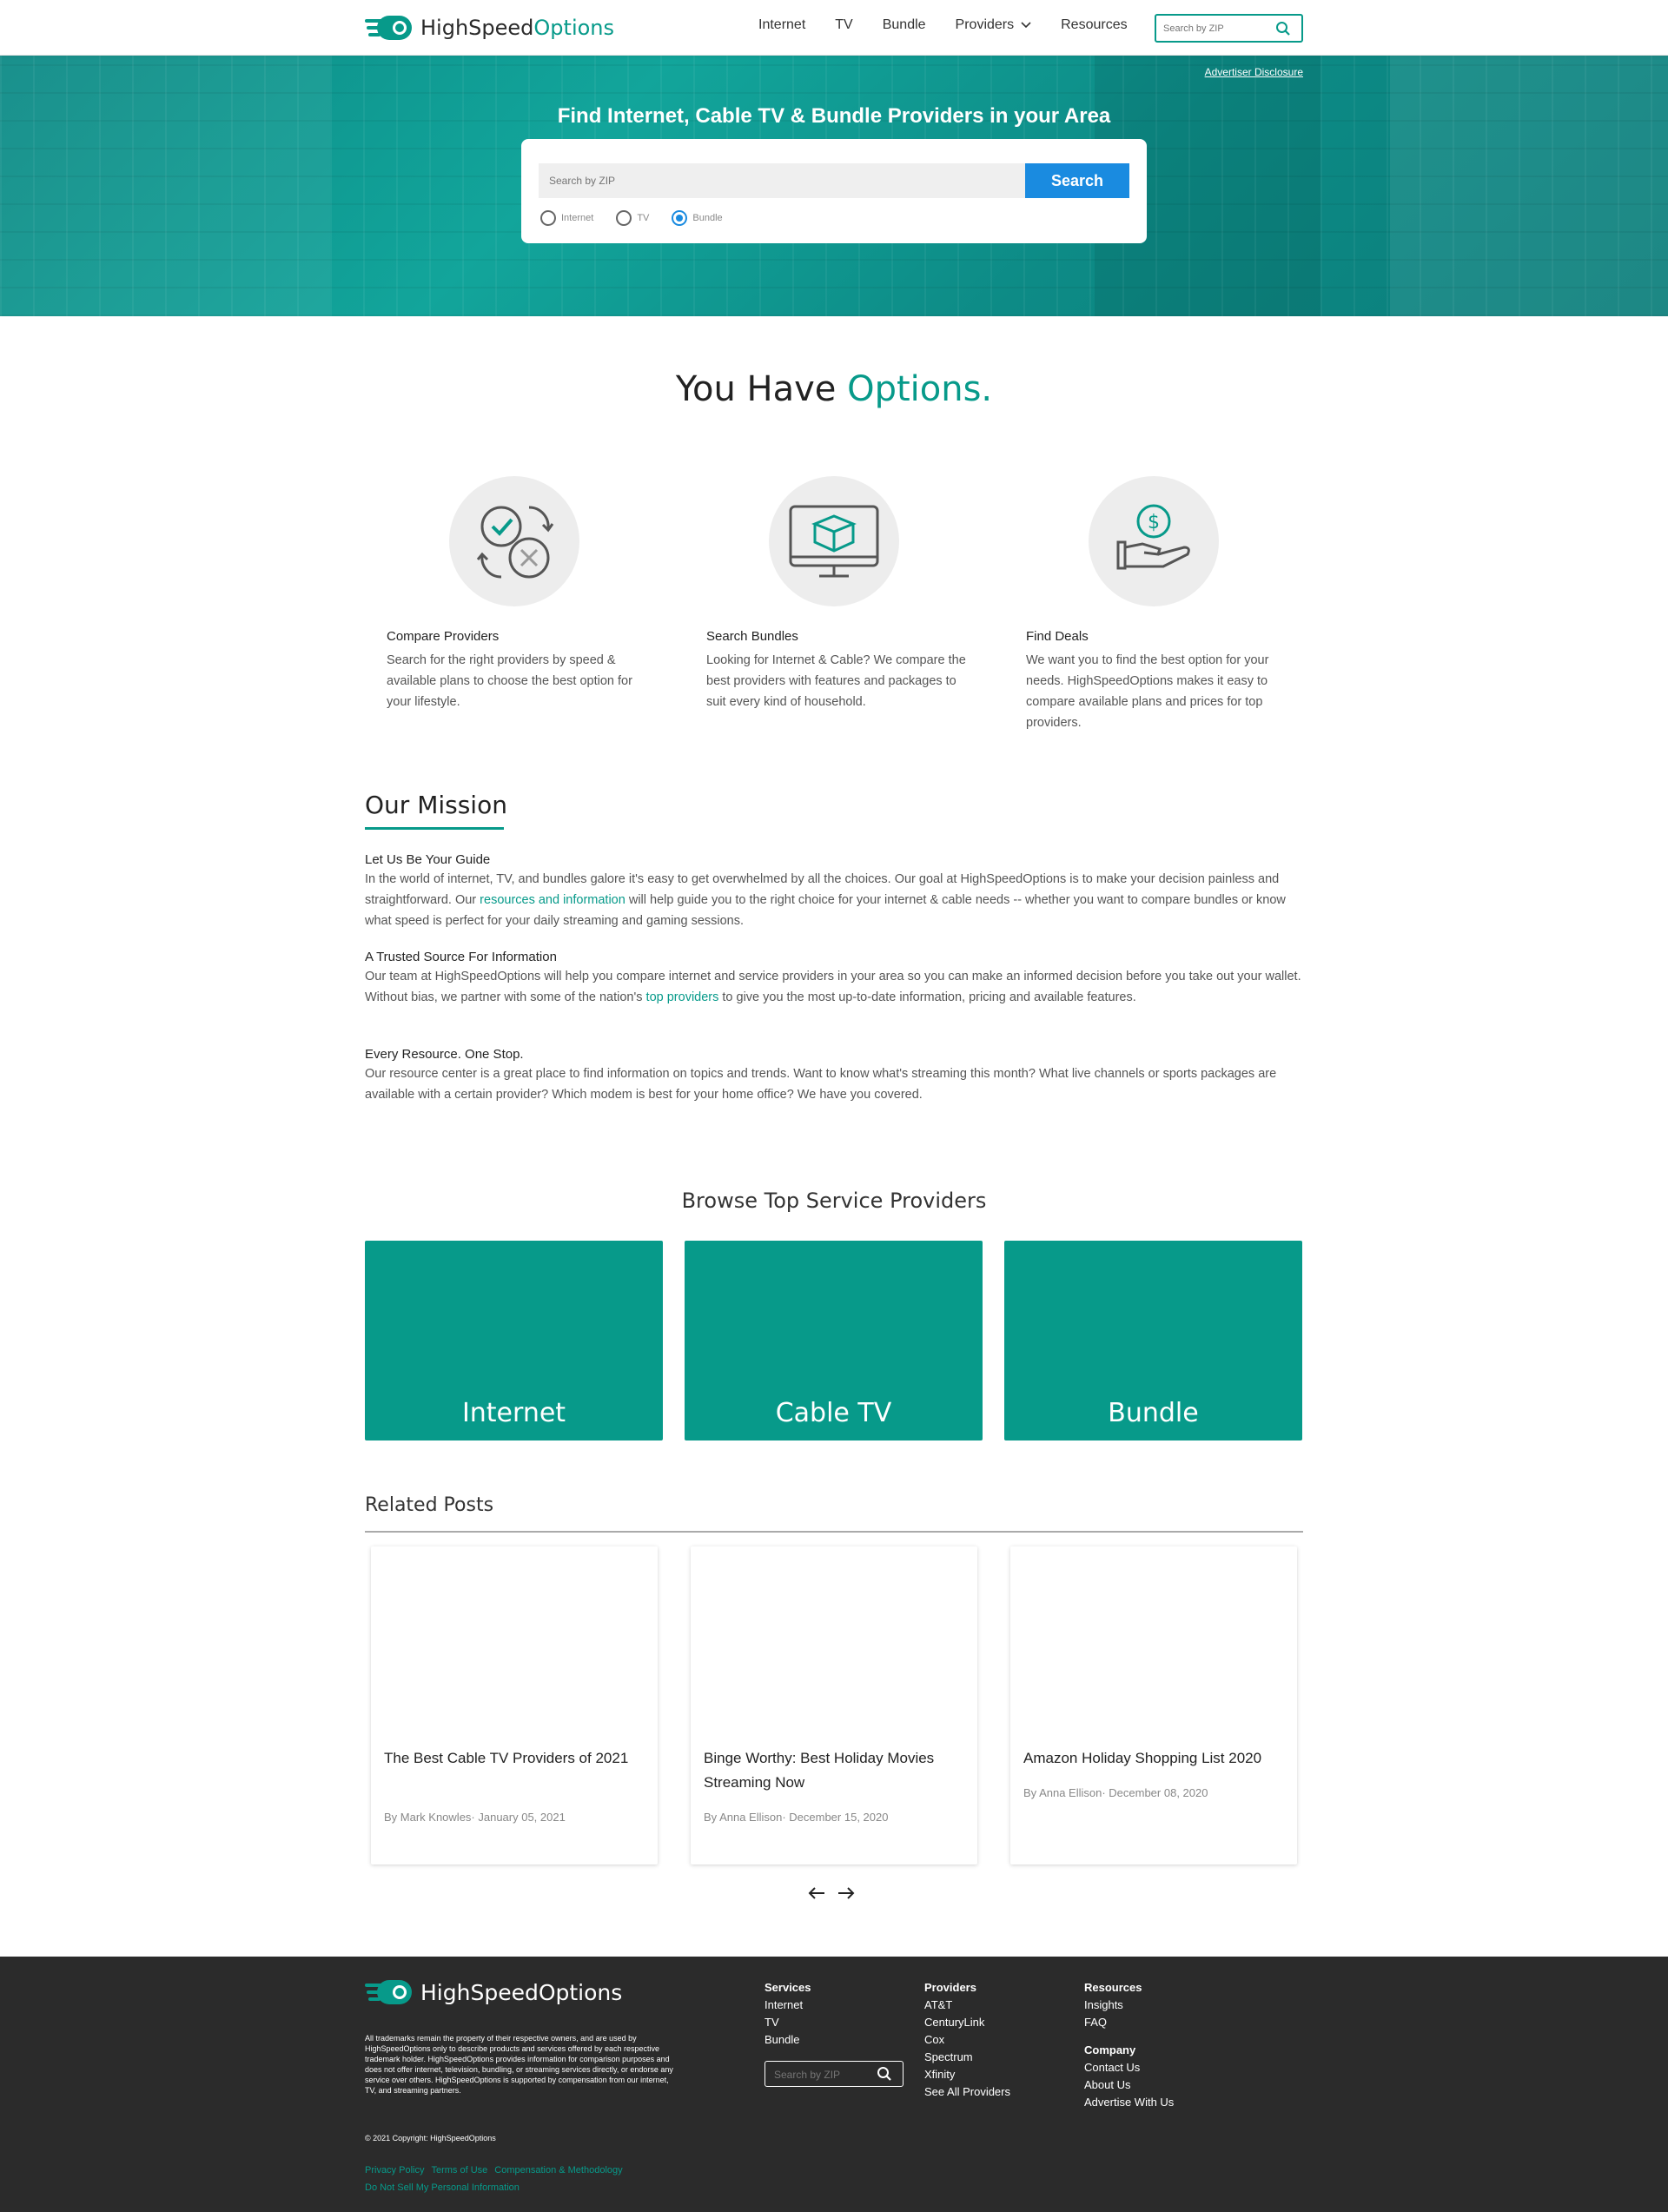 The image size is (1668, 2212). What do you see at coordinates (682, 997) in the screenshot?
I see `top-providers-link: top providers` at bounding box center [682, 997].